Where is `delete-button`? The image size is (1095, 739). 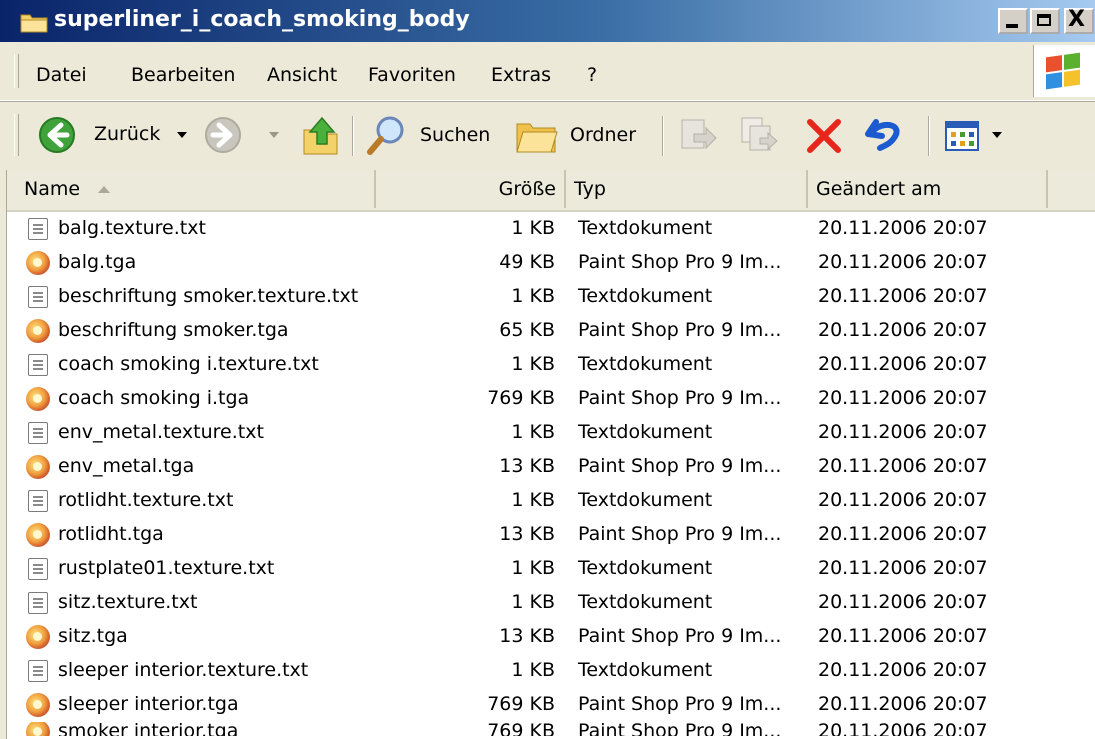
delete-button is located at coordinates (824, 136).